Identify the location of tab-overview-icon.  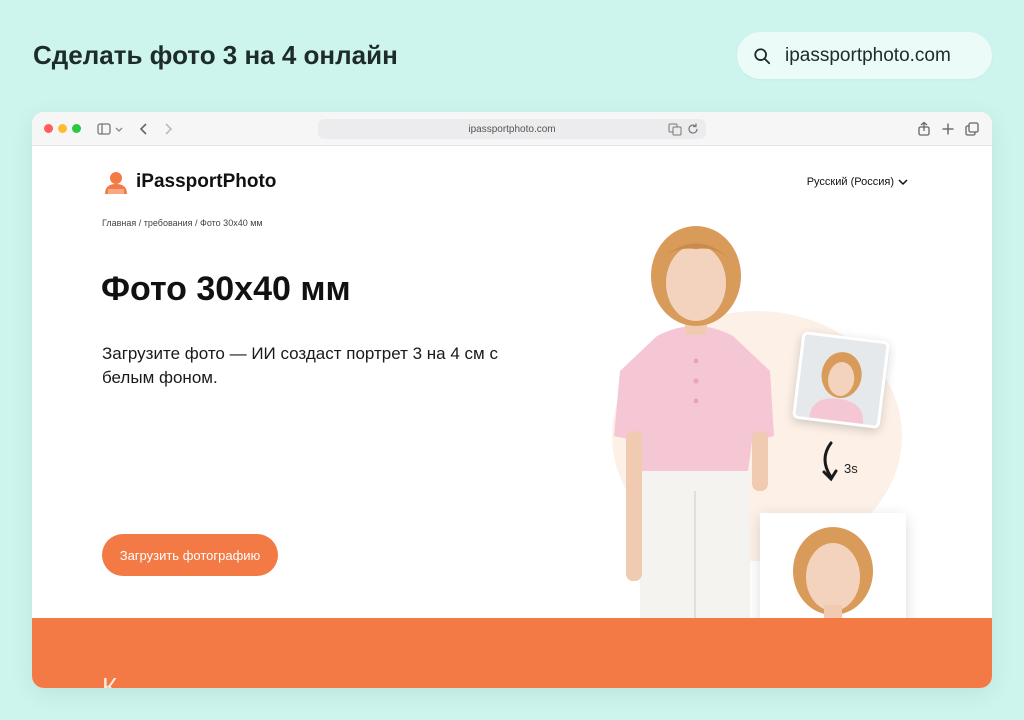
(972, 129).